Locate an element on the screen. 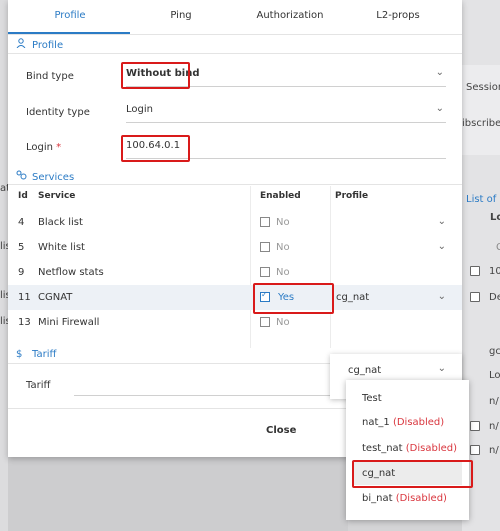 The width and height of the screenshot is (500, 531). row-service: Netflow stats is located at coordinates (71, 272).